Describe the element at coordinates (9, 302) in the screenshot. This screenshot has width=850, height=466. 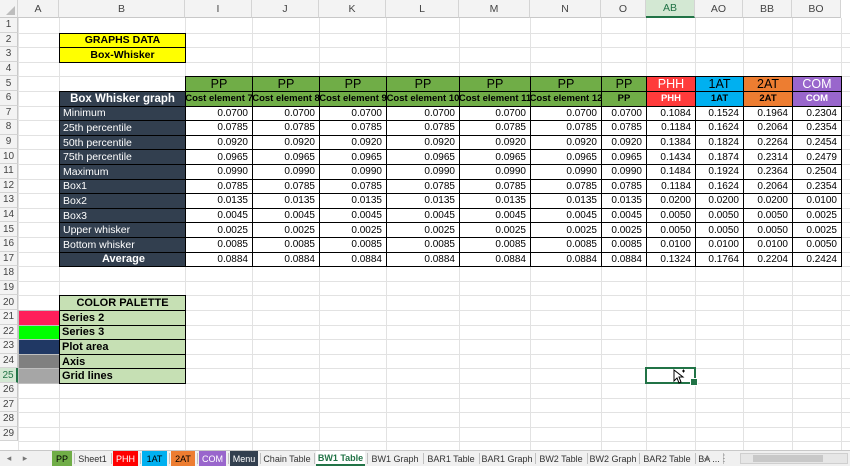
I see `row-header-20: 20` at that location.